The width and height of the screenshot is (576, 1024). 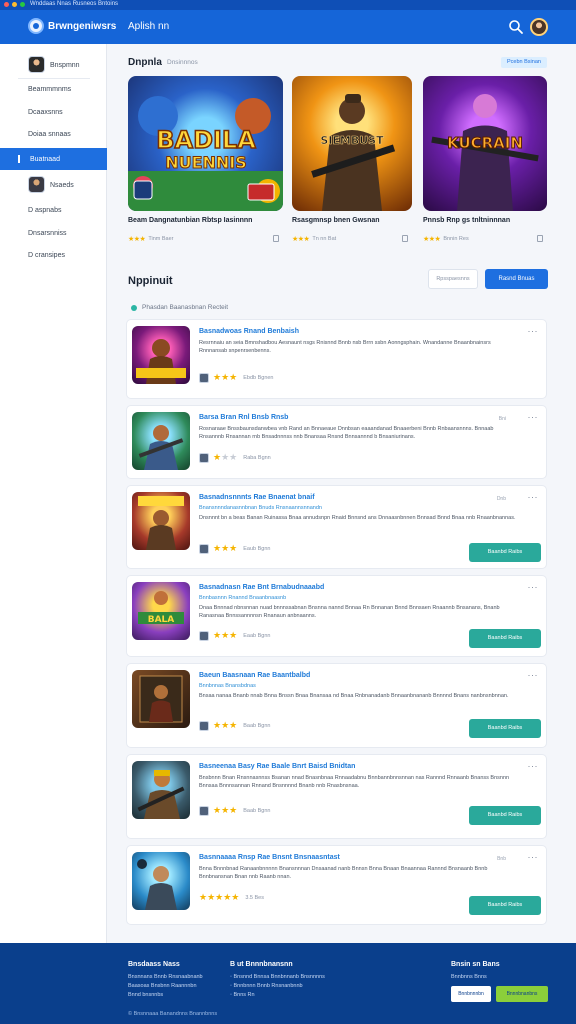 I want to click on thumbnail-art: BALA, so click(x=161, y=608).